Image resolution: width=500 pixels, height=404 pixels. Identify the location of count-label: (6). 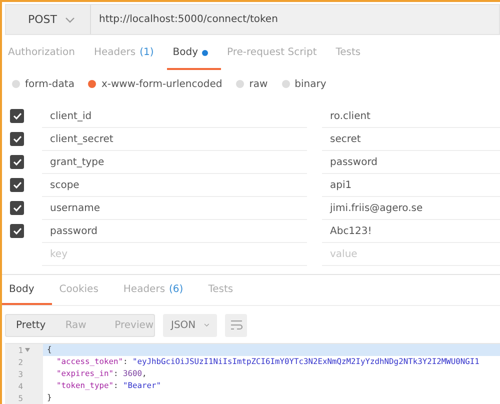
(176, 290).